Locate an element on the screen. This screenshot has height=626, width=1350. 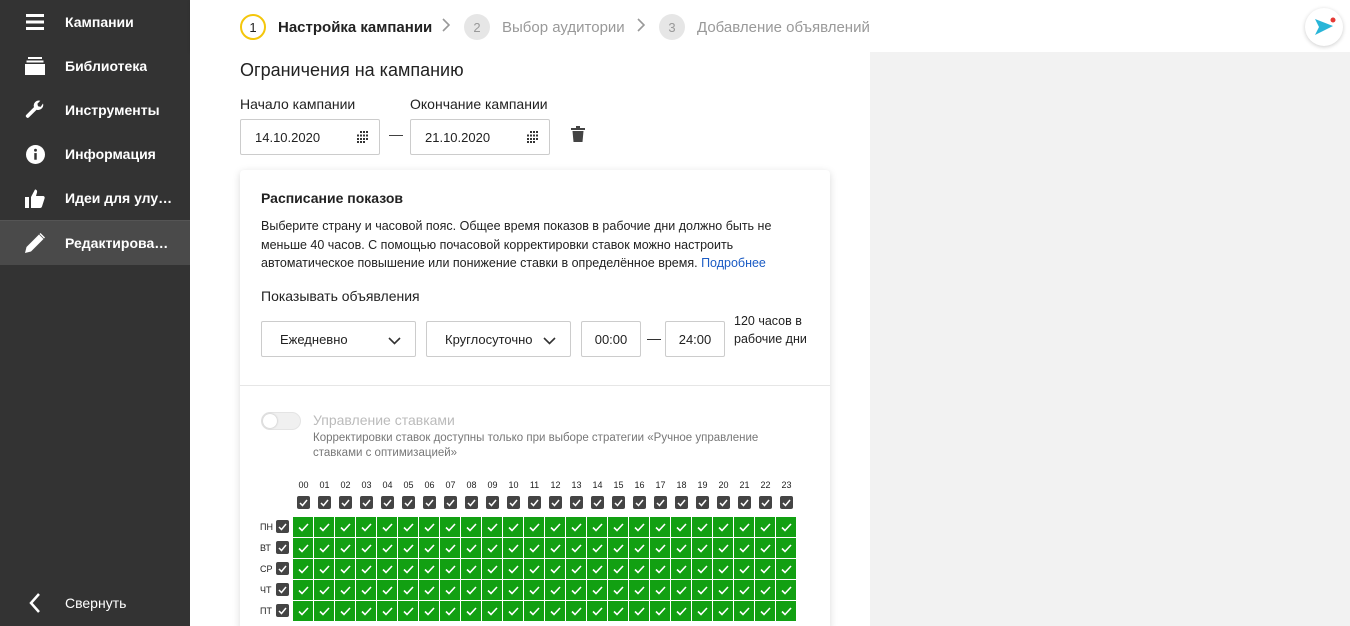
sidebar-item-ideas: Идеи для улучшения is located at coordinates (95, 198).